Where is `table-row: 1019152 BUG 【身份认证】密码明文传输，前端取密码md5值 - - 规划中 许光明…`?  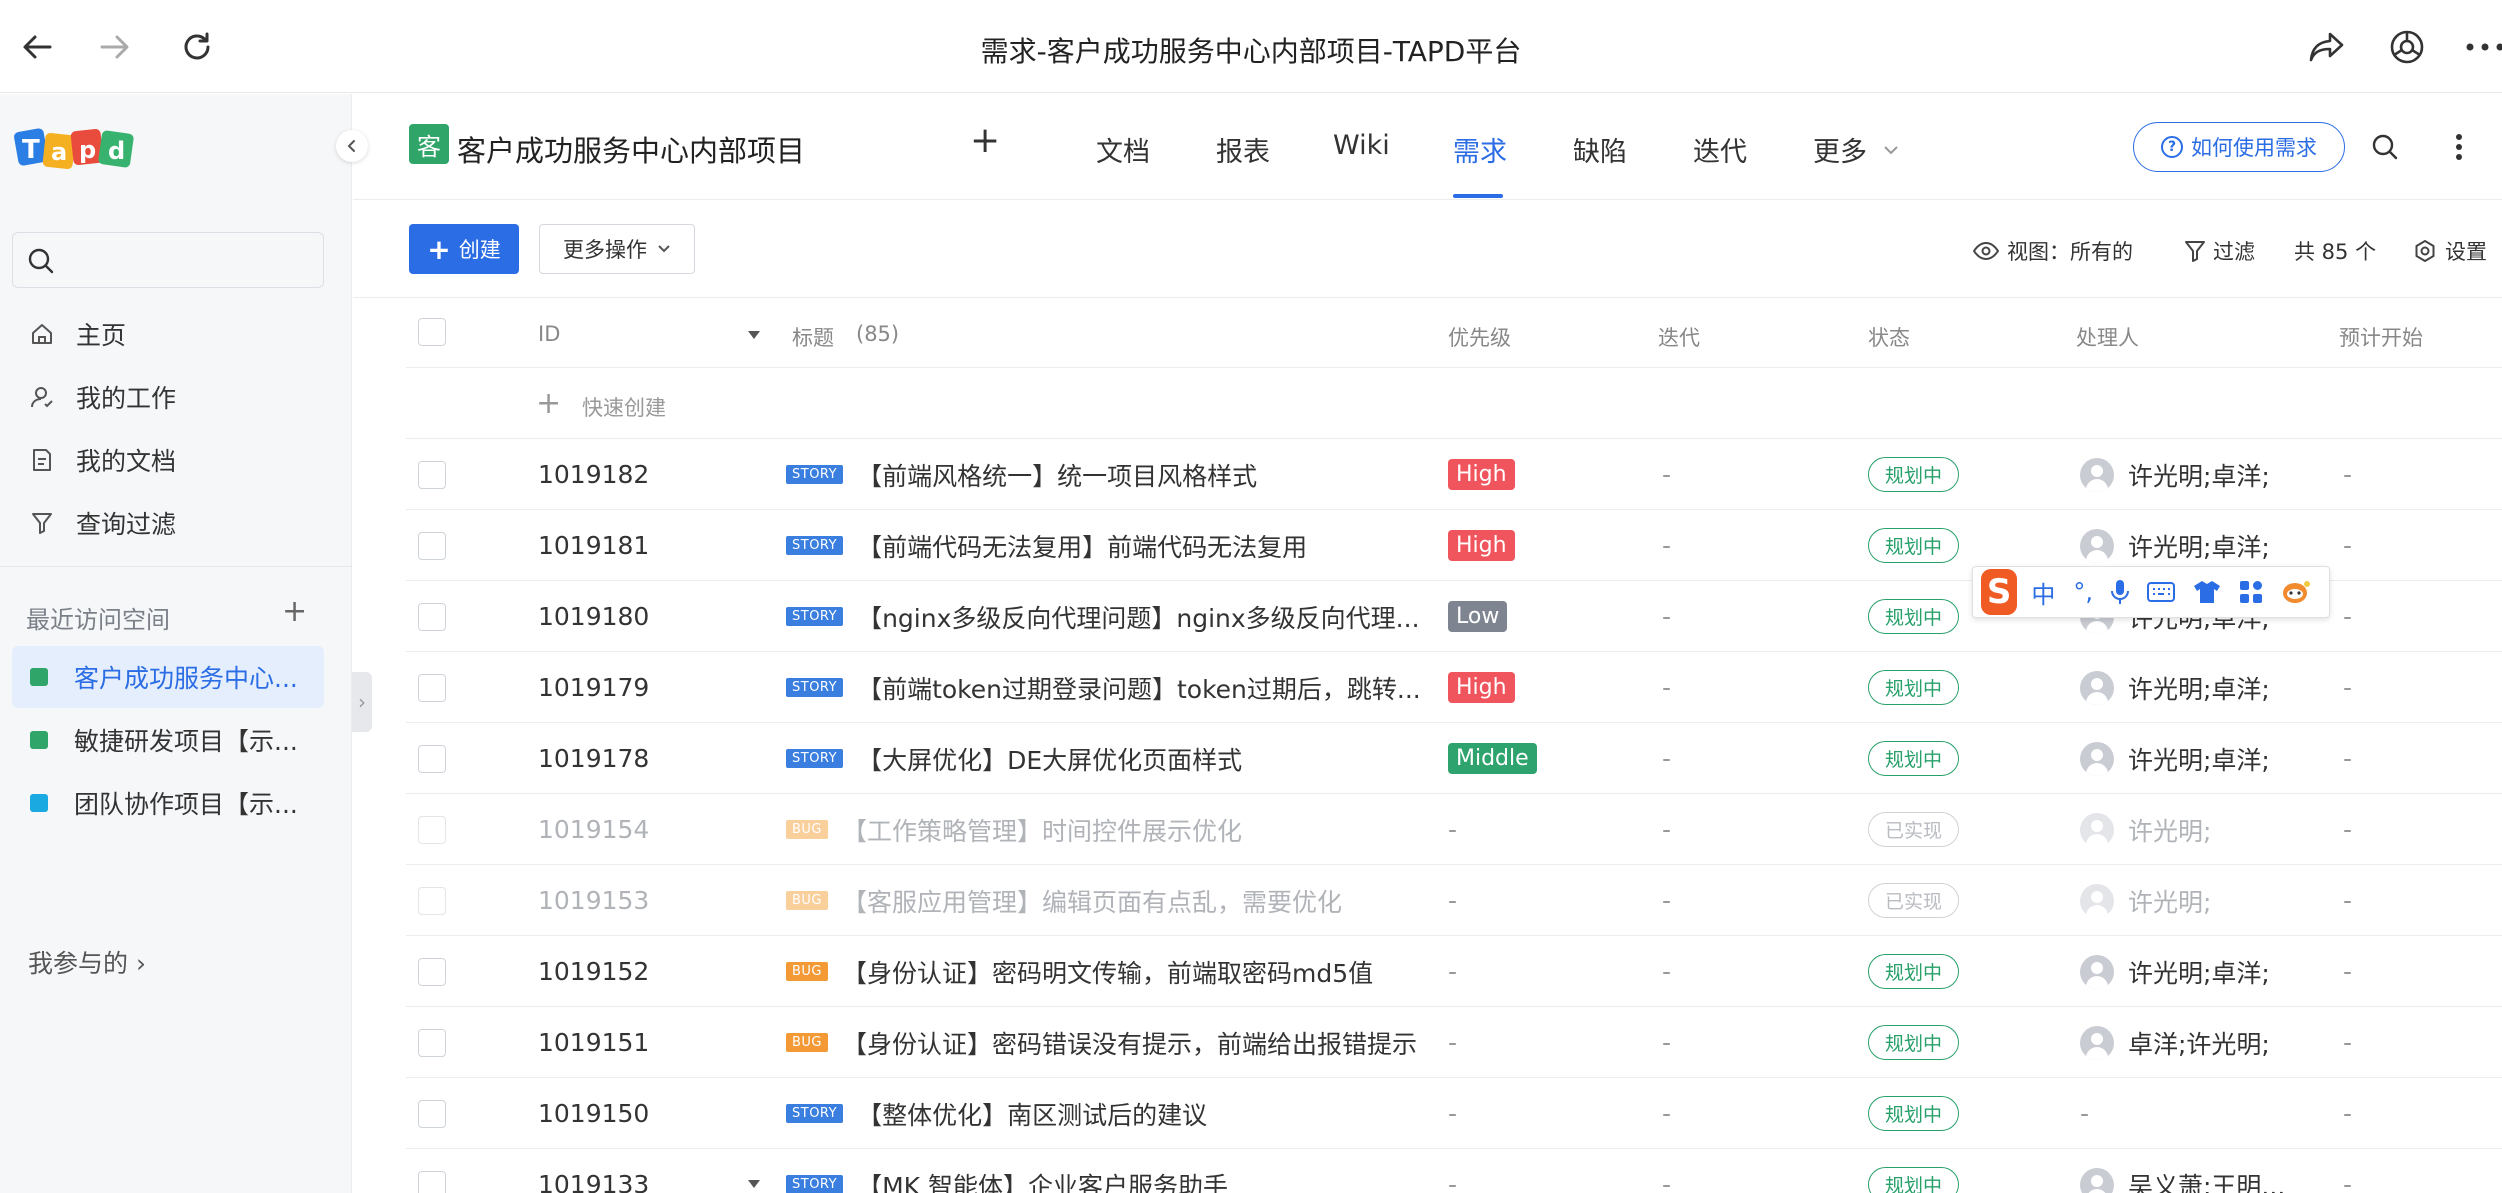
table-row: 1019152 BUG 【身份认证】密码明文传输，前端取密码md5值 - - 规划中 许光明… is located at coordinates (1454, 971).